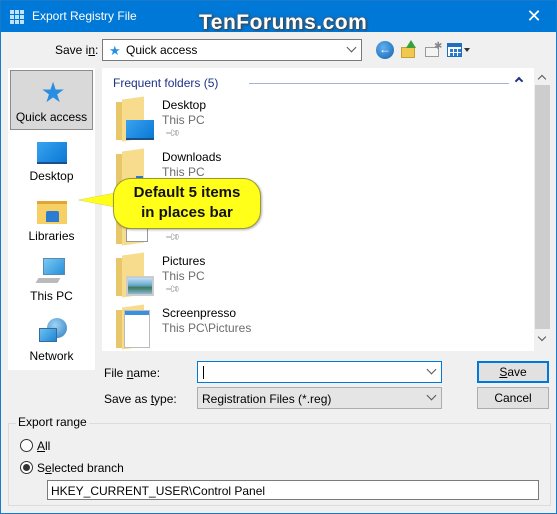  I want to click on back-icon: ←, so click(385, 50).